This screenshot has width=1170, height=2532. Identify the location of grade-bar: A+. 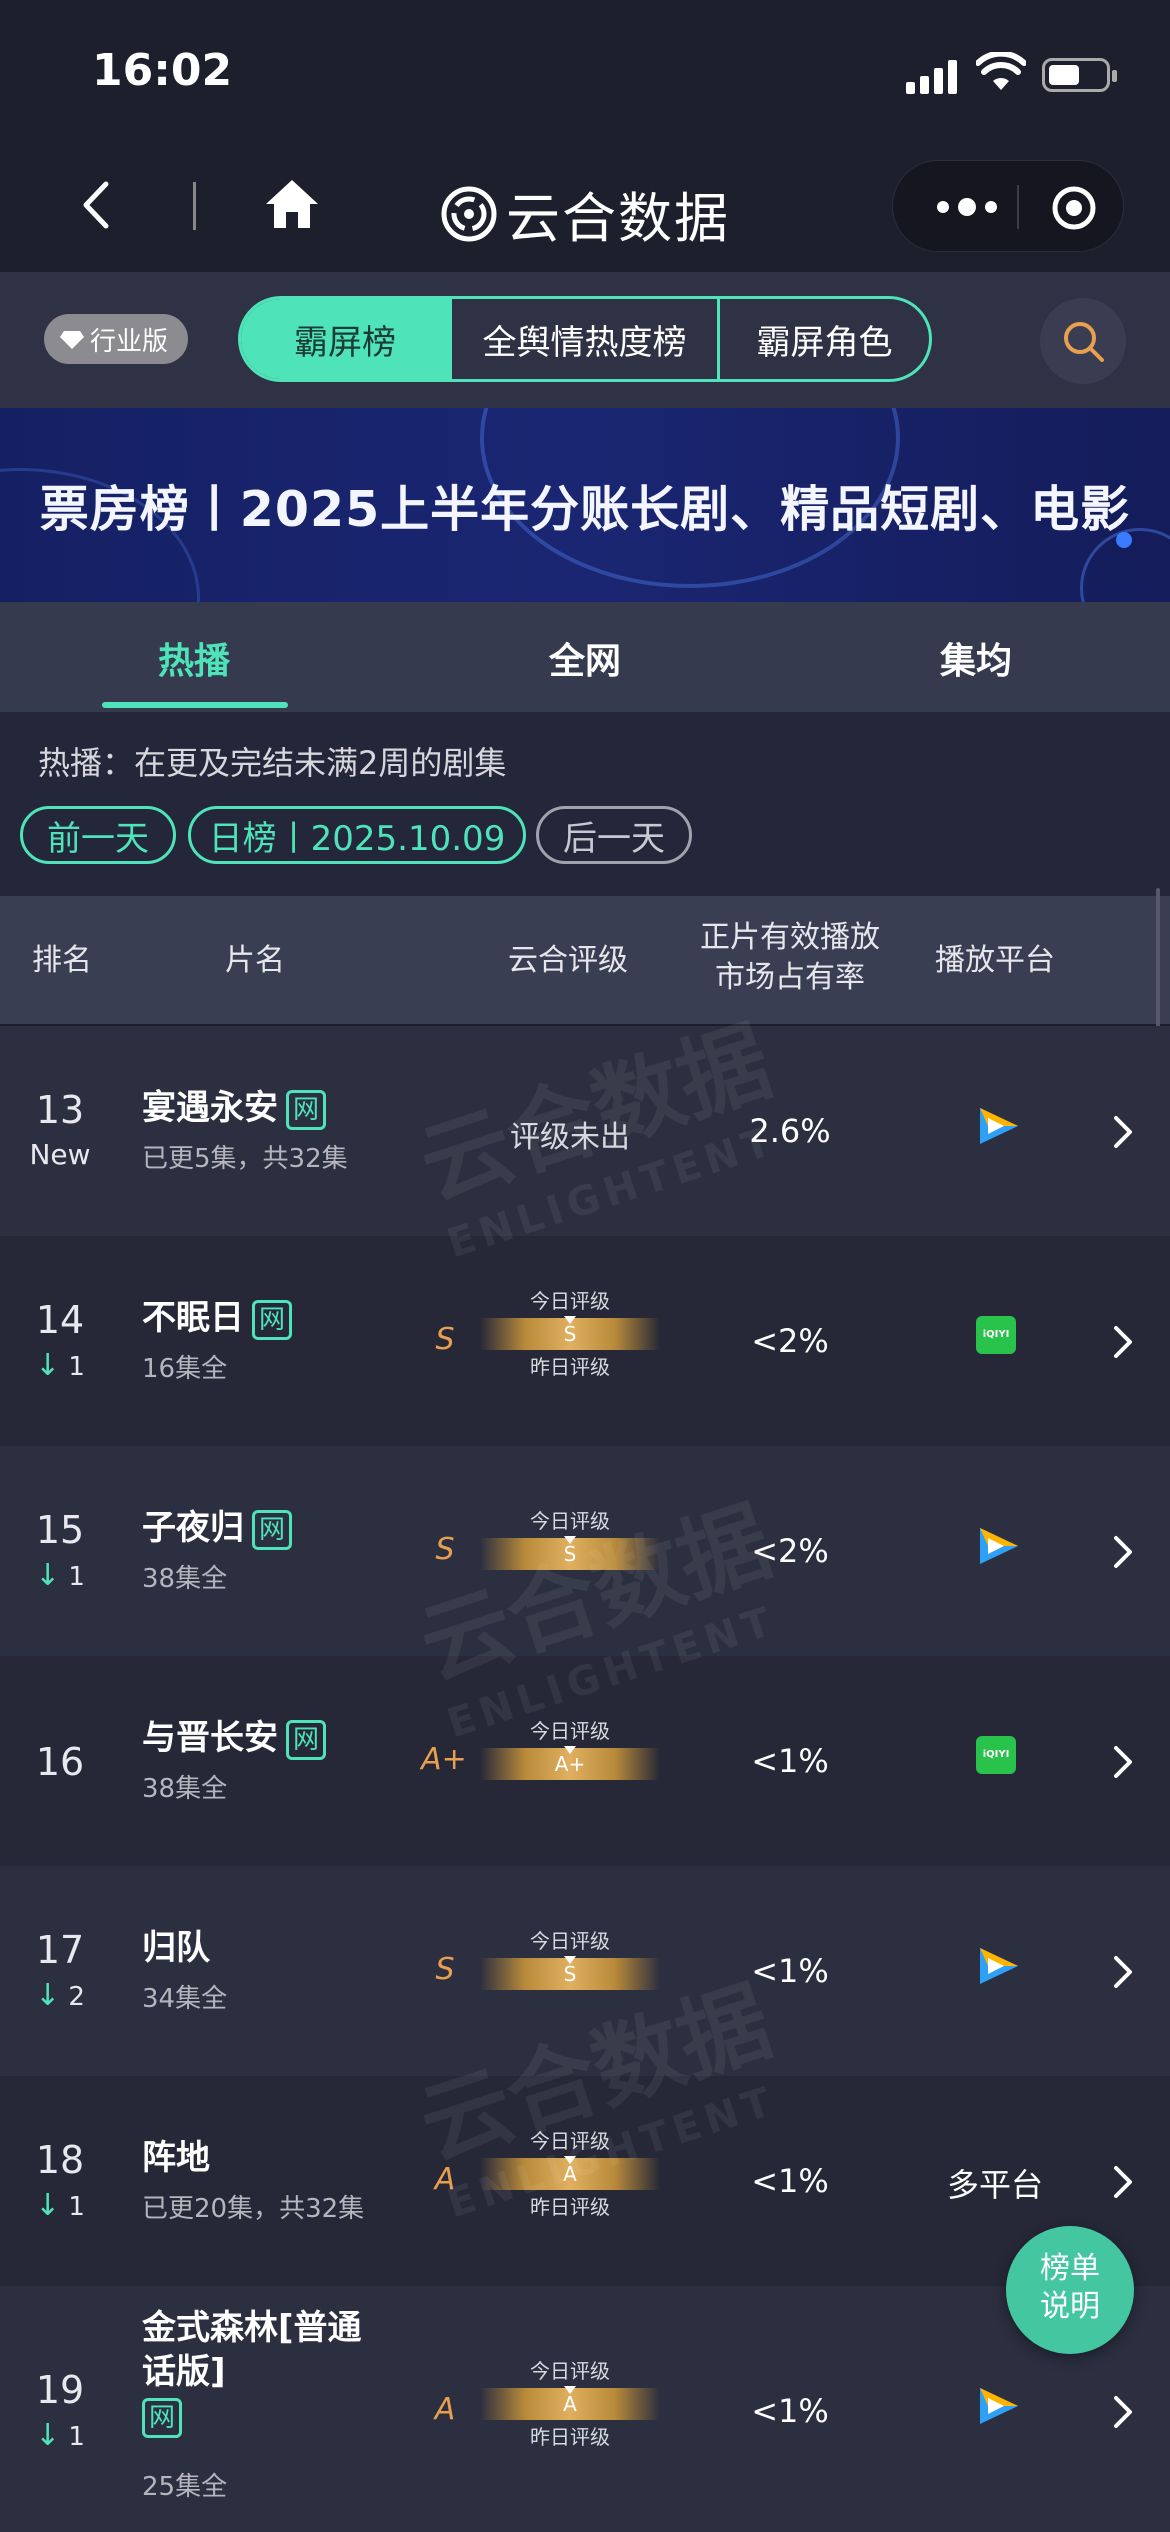
(570, 1763).